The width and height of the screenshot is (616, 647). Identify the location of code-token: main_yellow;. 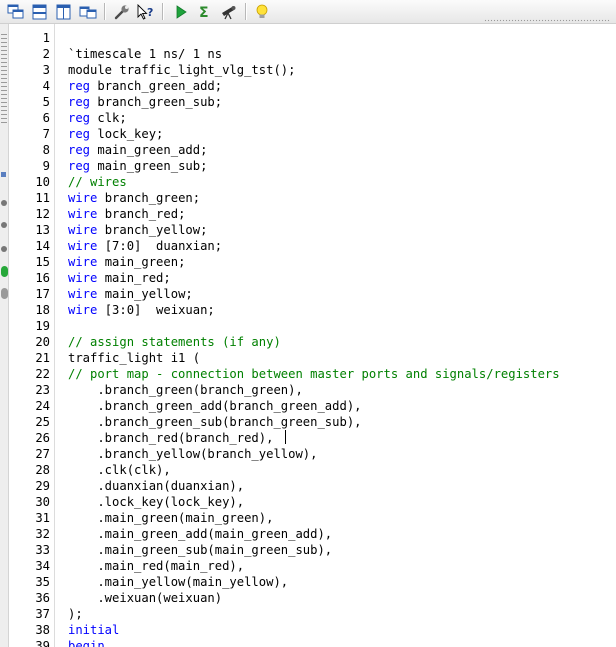
(145, 294).